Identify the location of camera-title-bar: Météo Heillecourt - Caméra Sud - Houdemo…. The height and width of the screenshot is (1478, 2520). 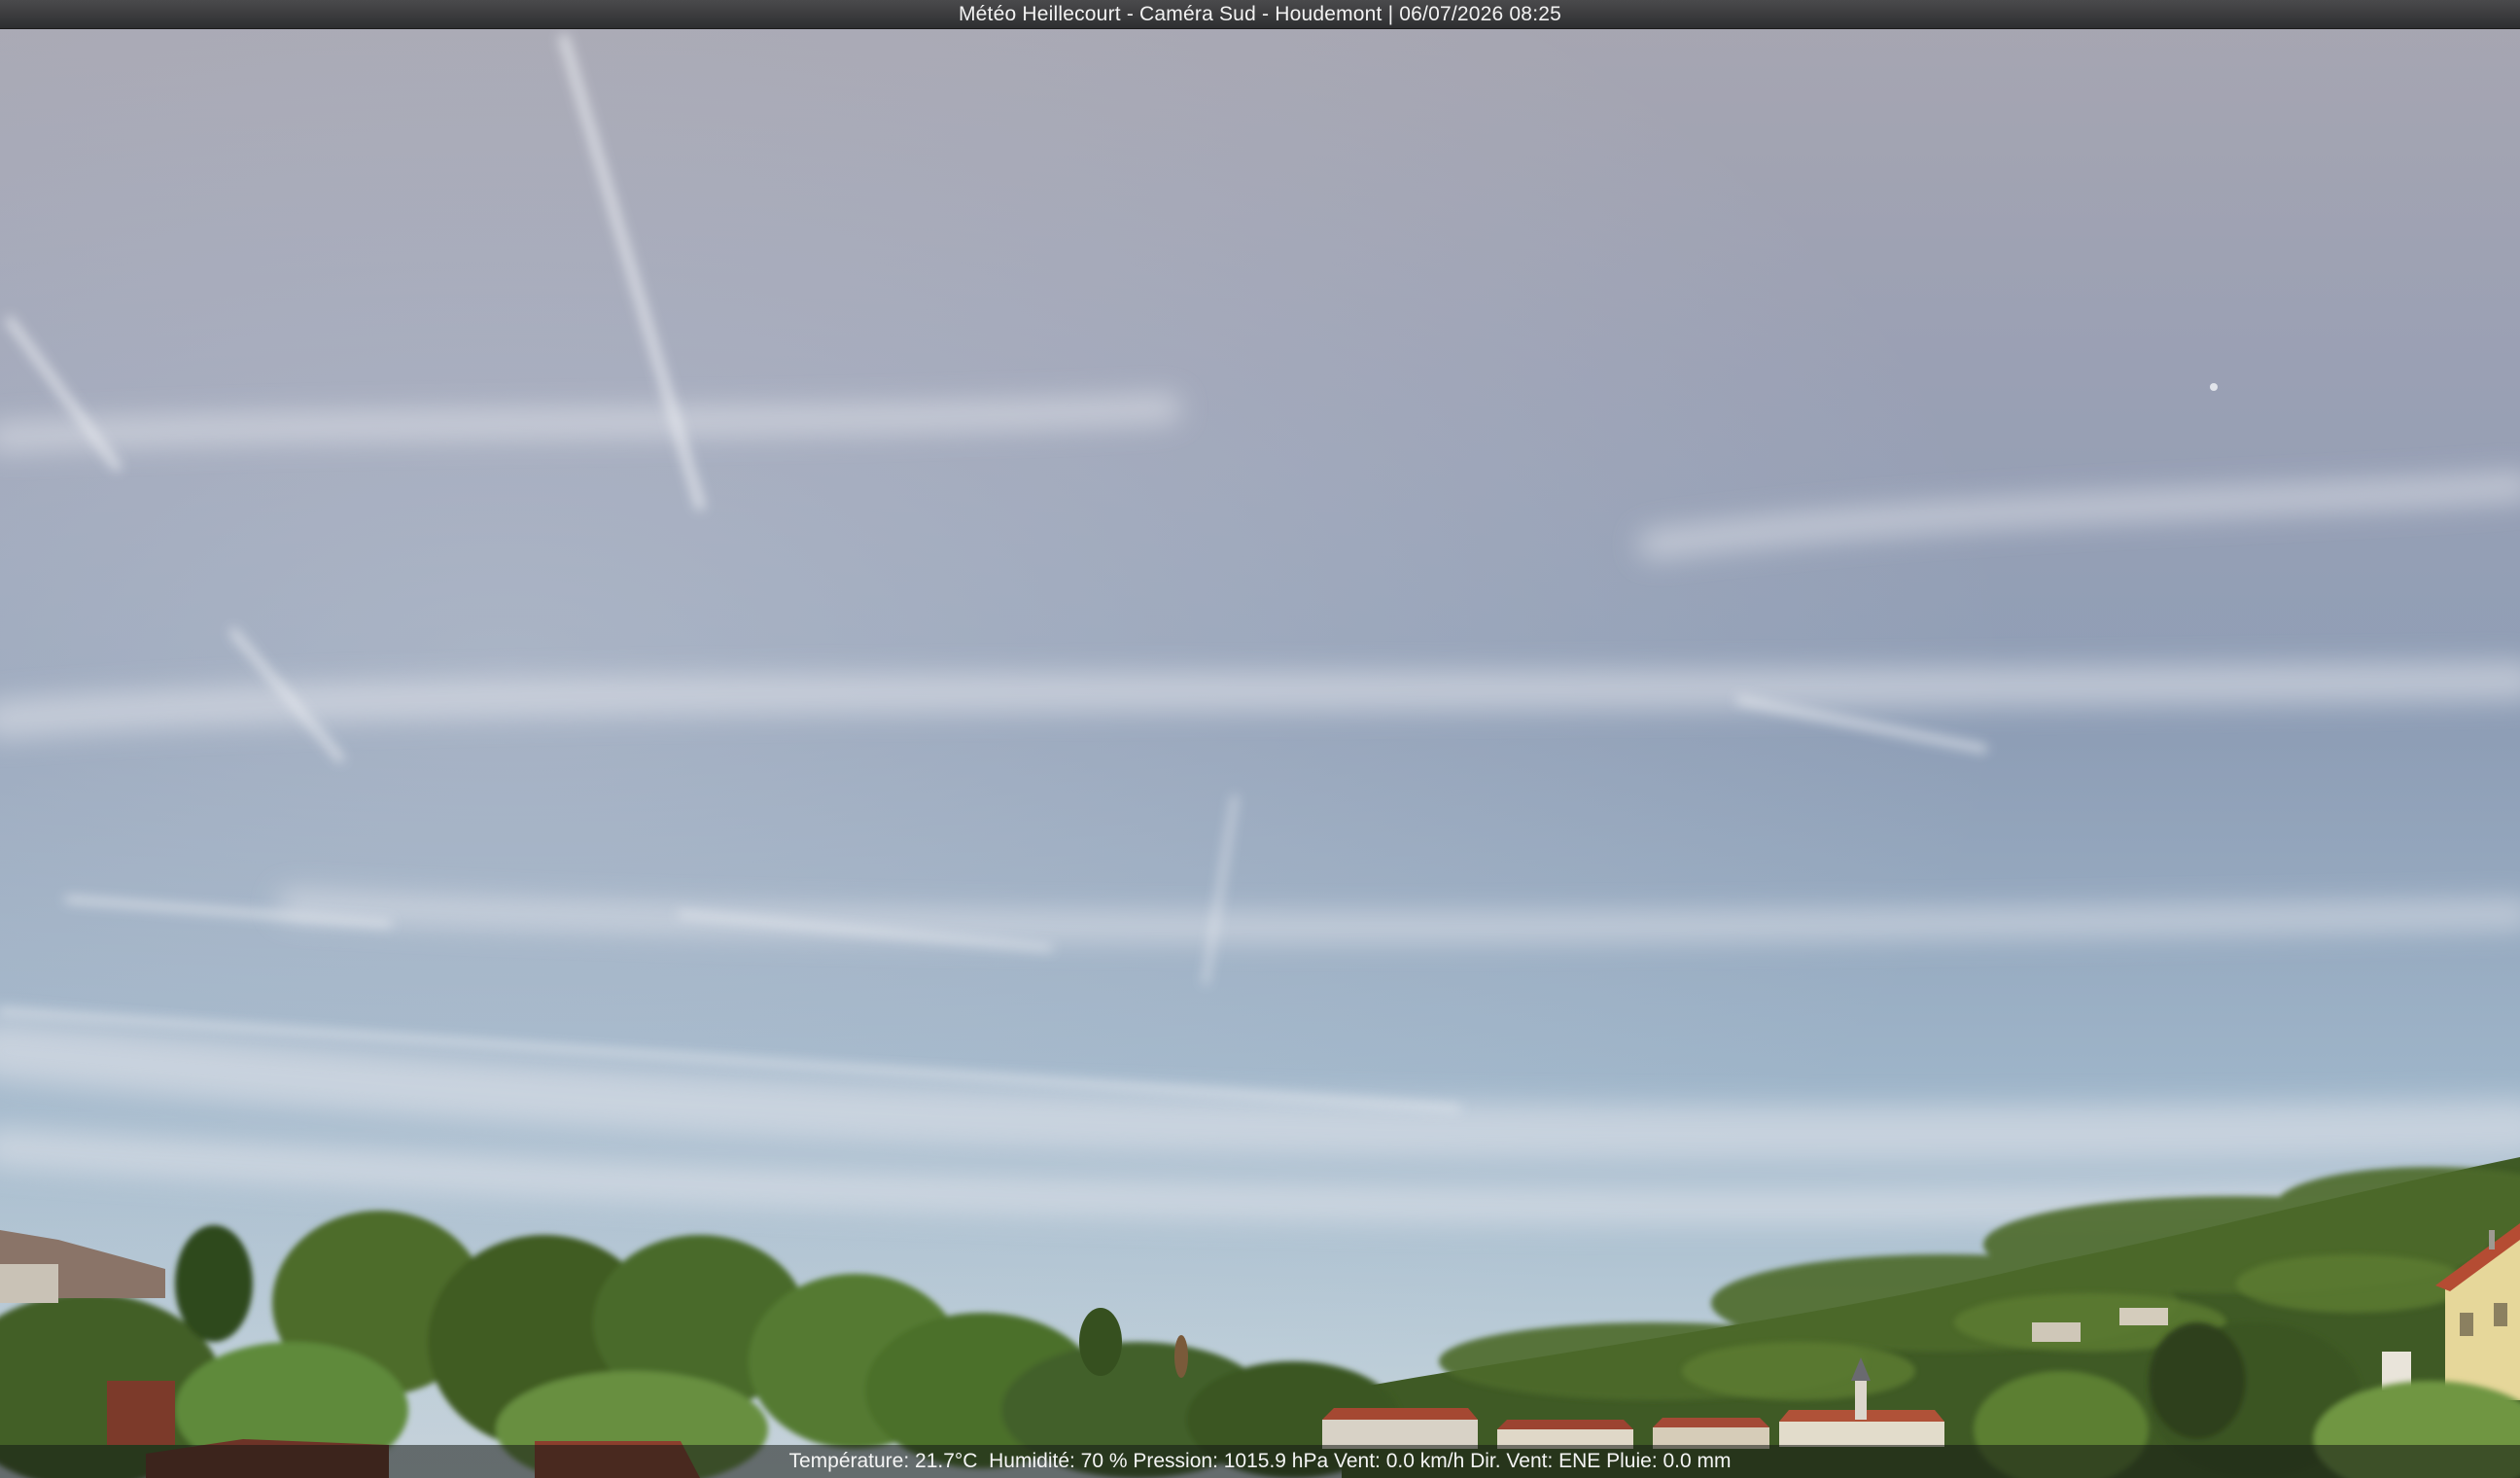
(1260, 14).